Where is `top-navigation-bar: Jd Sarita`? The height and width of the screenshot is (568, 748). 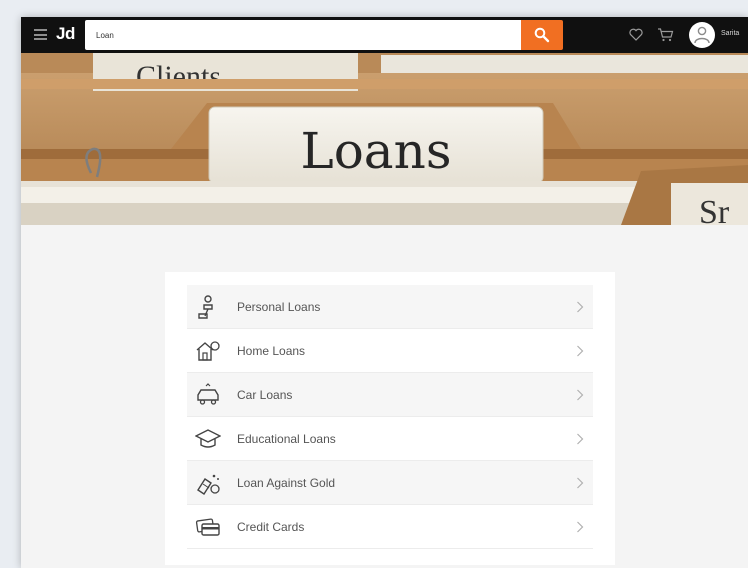
top-navigation-bar: Jd Sarita is located at coordinates (384, 35).